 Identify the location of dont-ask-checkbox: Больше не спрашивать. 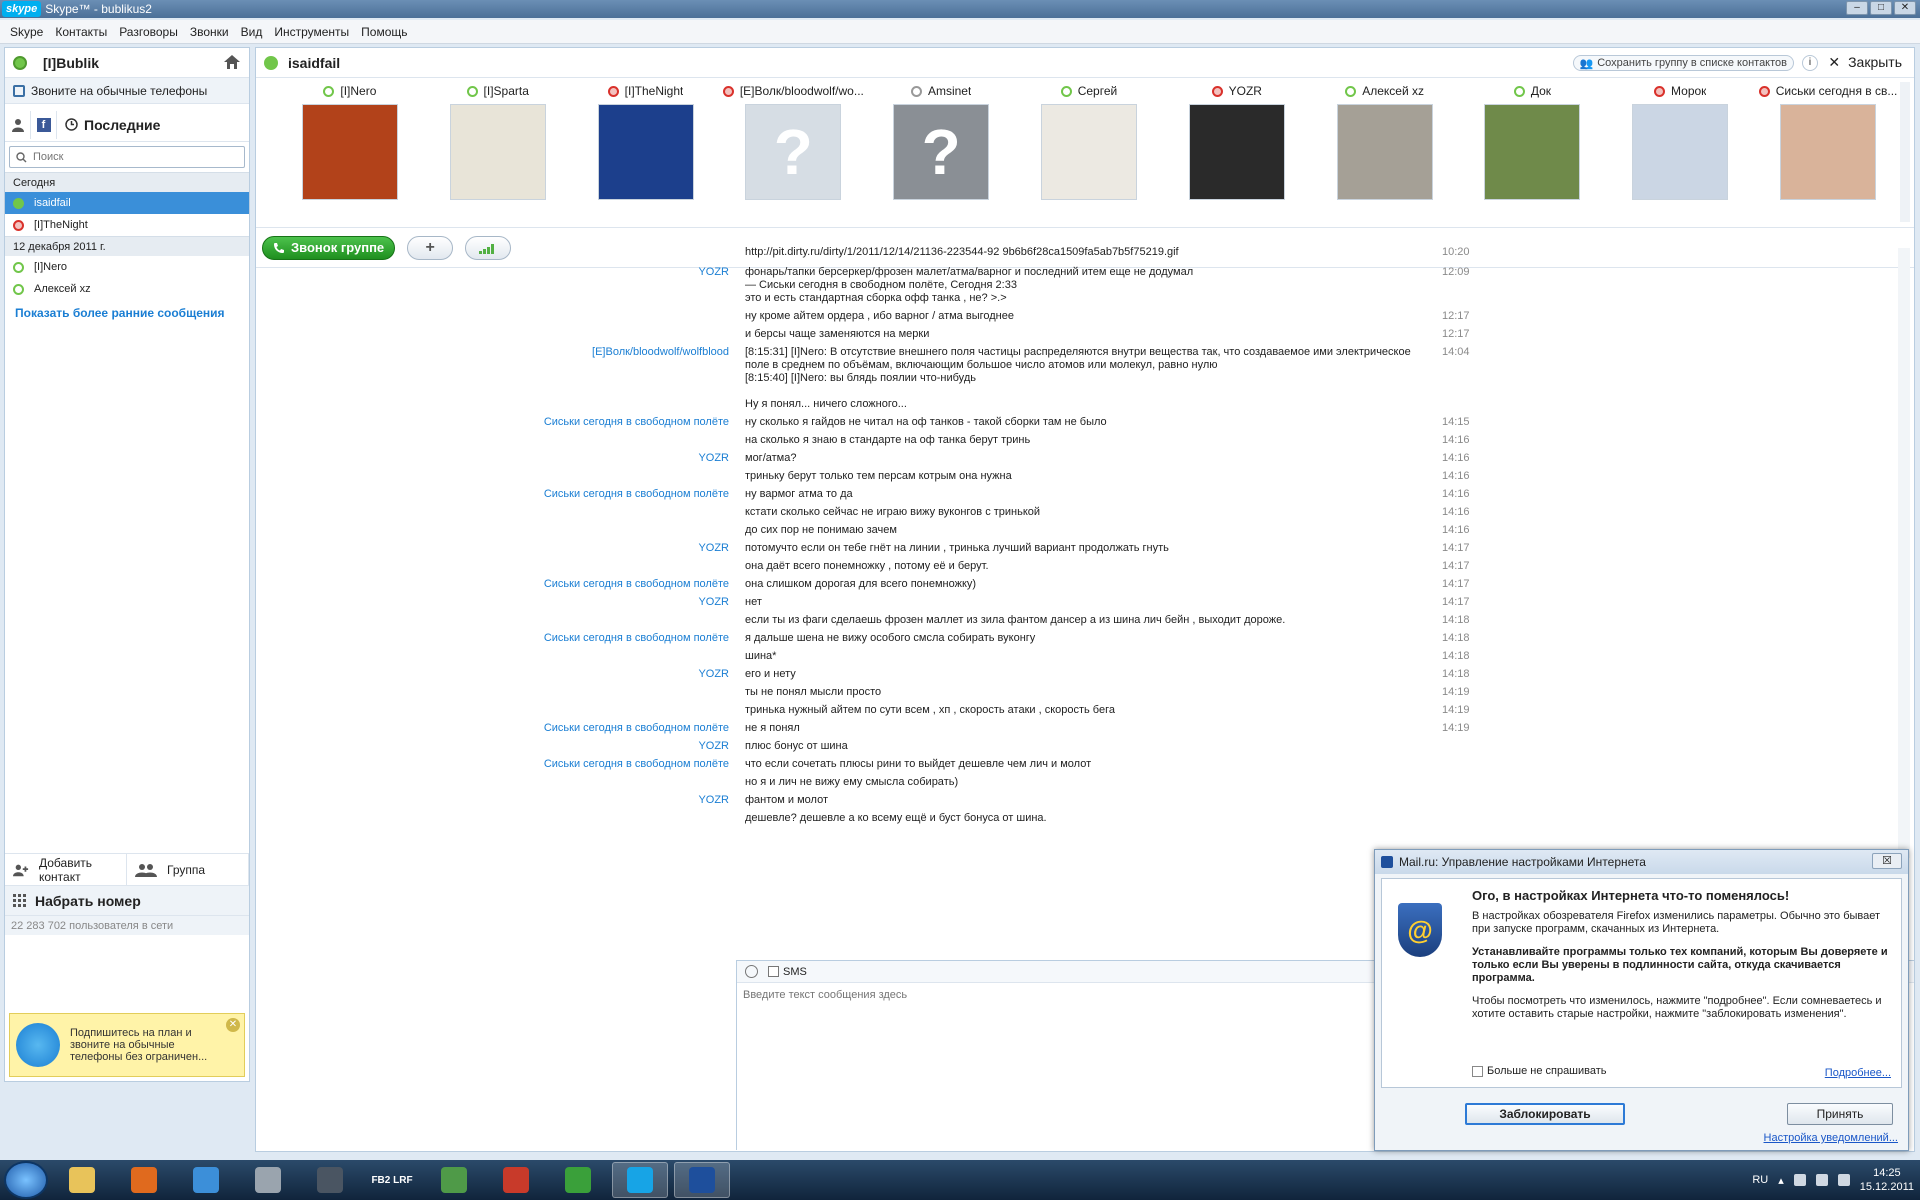
(1539, 1071).